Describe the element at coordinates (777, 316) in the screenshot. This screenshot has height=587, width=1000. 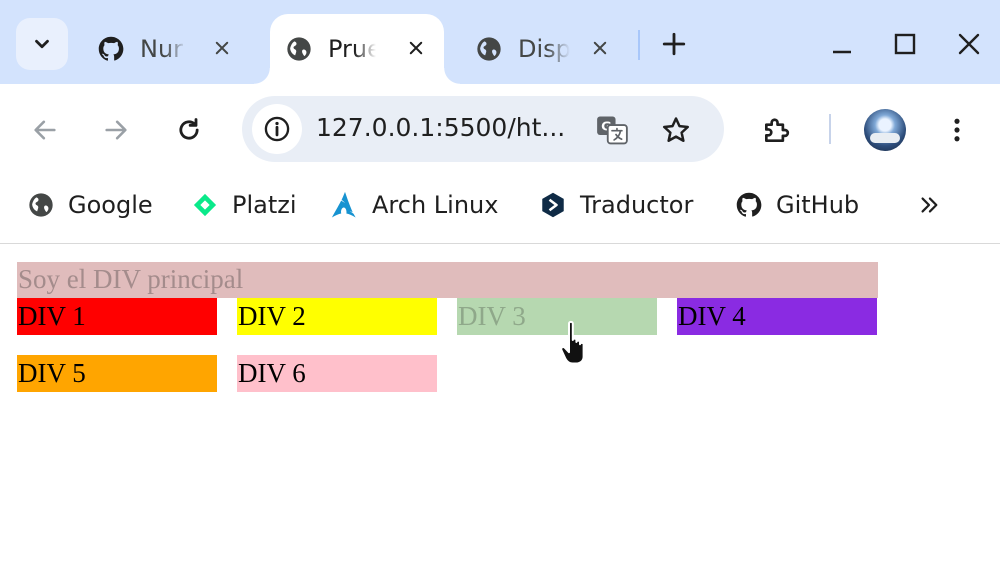
I see `div-4: DIV 4` at that location.